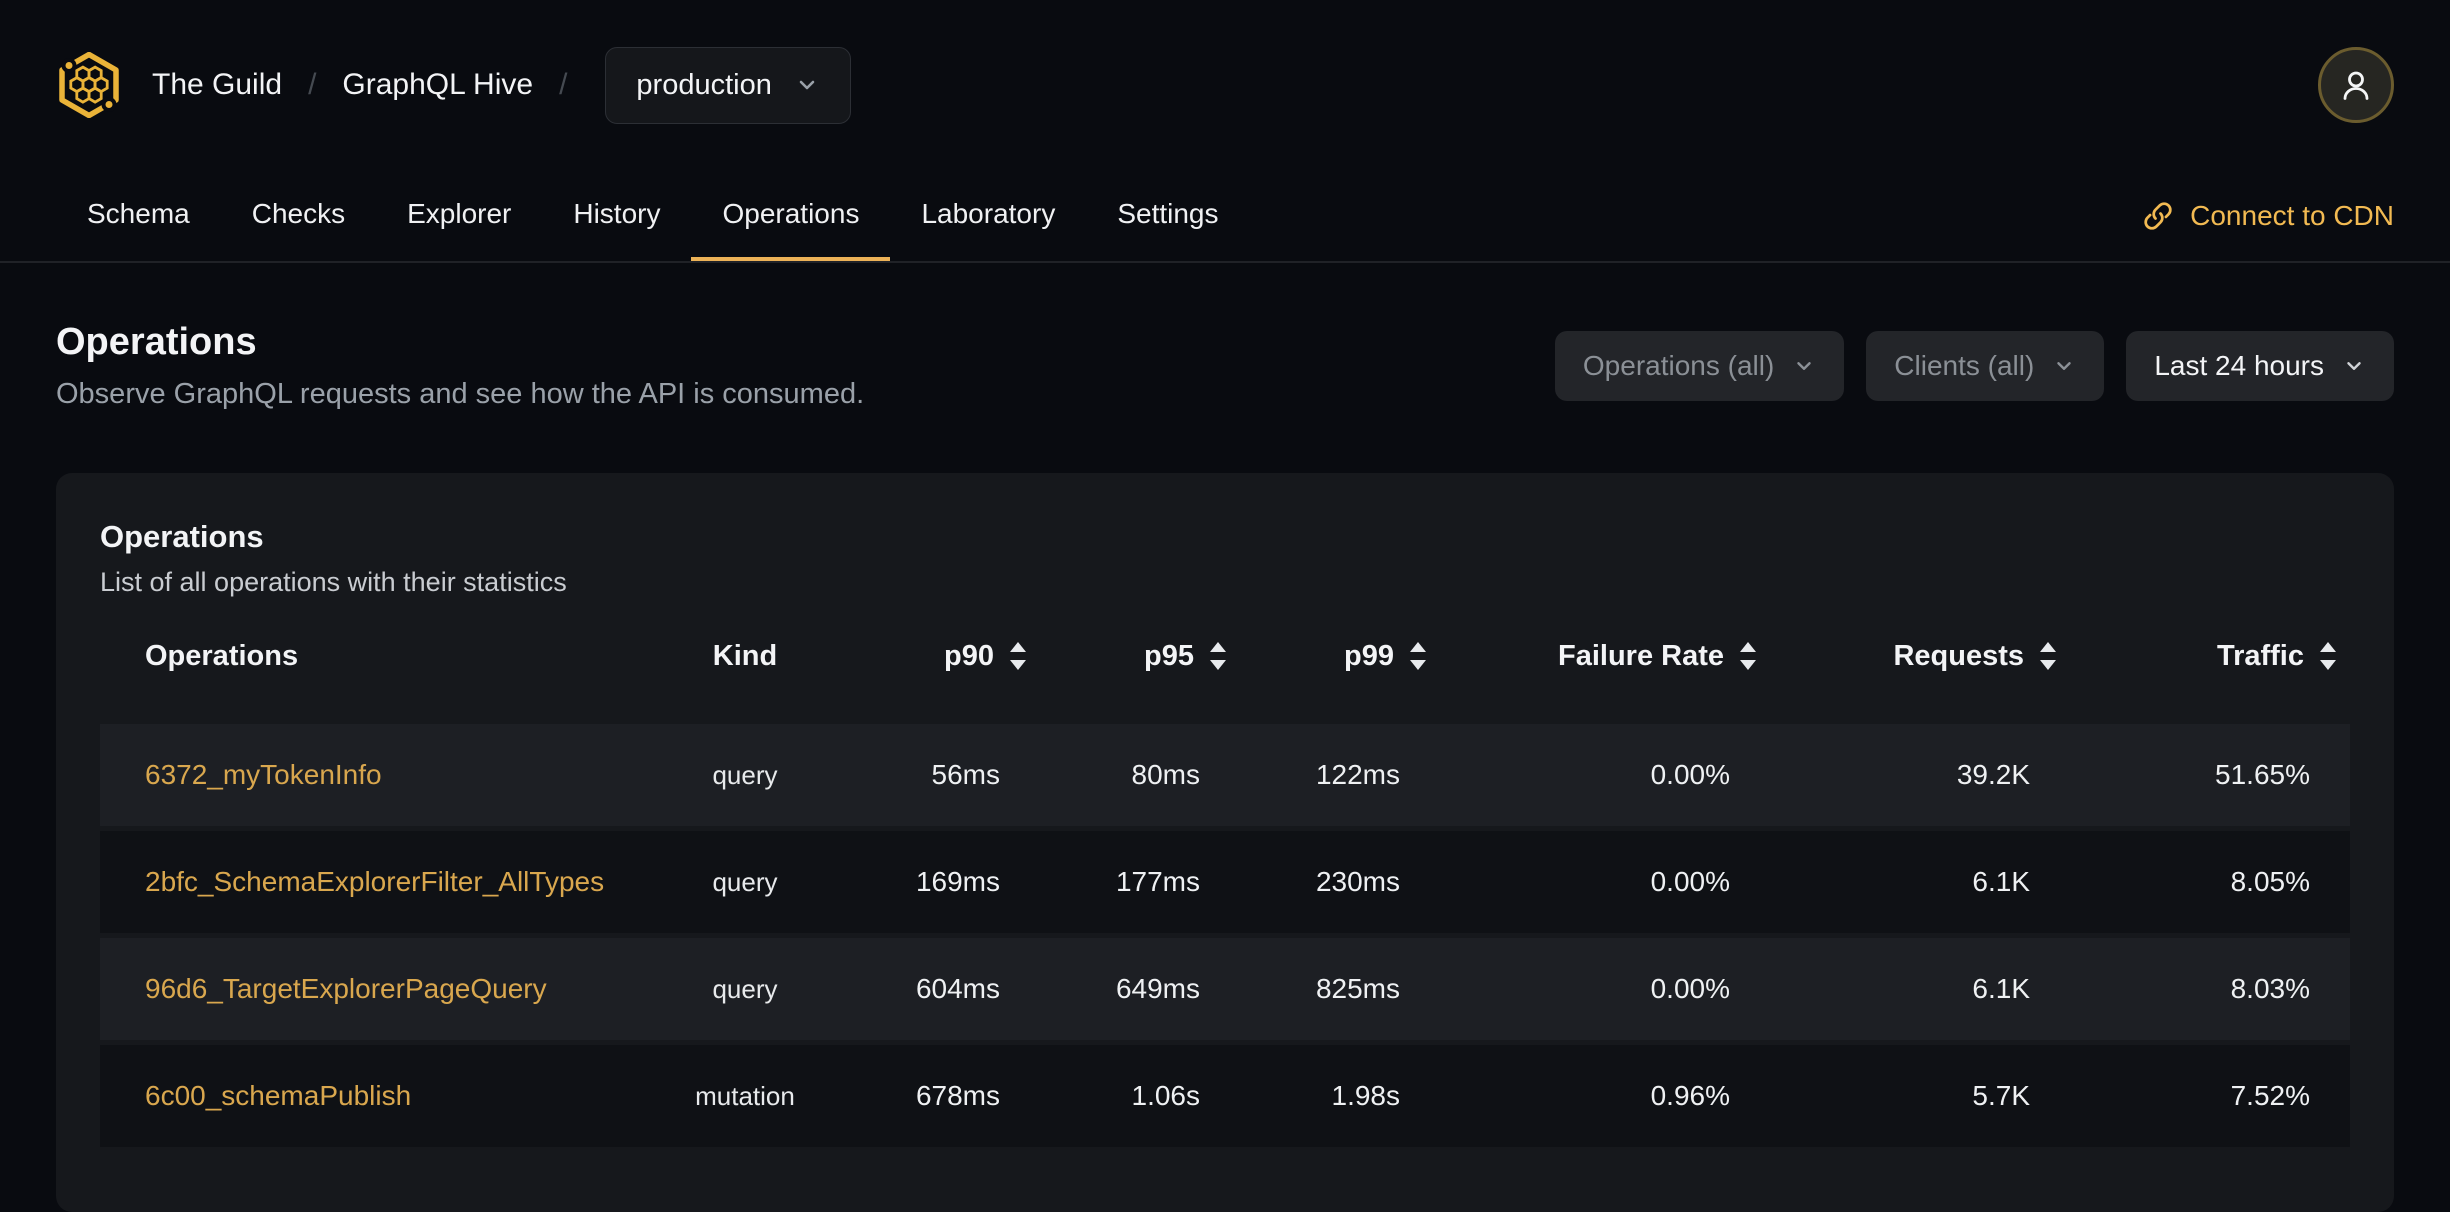 The width and height of the screenshot is (2450, 1212). I want to click on operations-filter-dropdown: Operations (all), so click(1699, 366).